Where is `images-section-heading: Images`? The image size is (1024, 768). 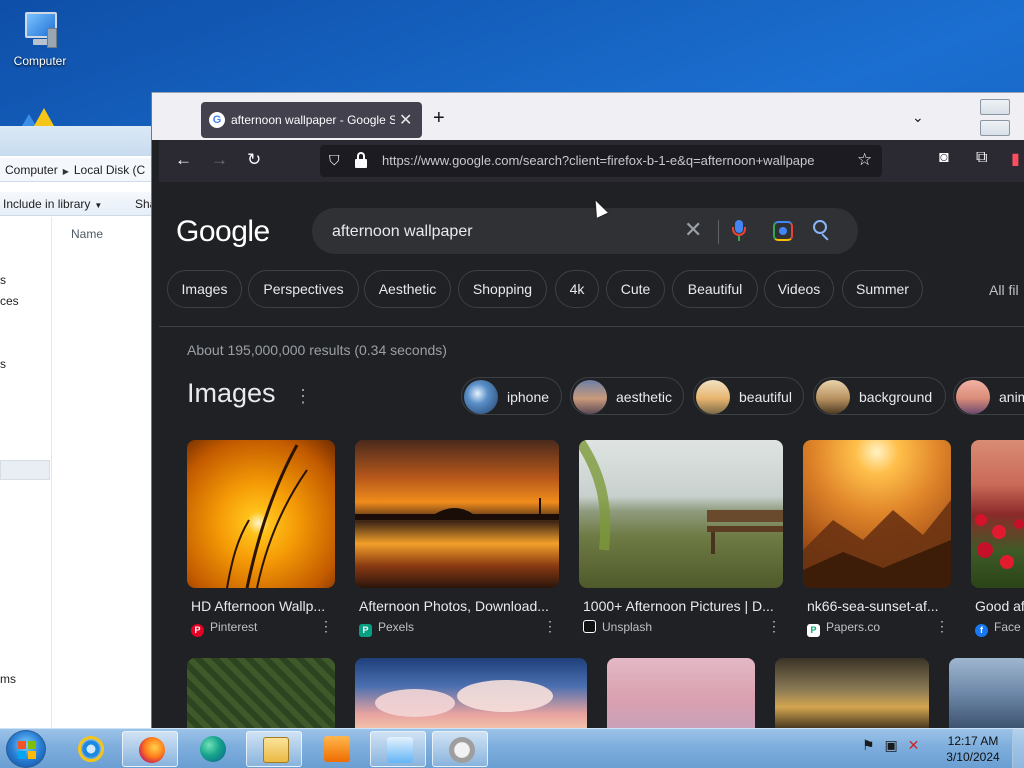
images-section-heading: Images is located at coordinates (231, 393).